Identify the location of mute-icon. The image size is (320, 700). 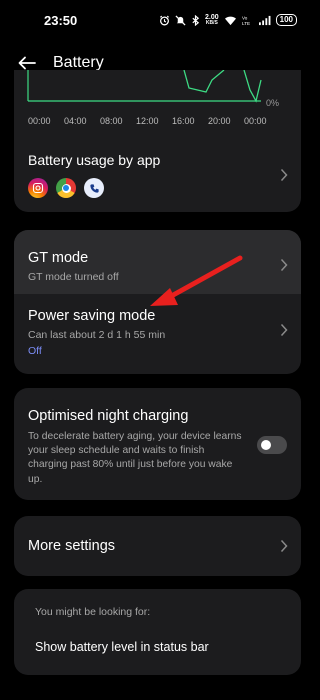
(180, 20).